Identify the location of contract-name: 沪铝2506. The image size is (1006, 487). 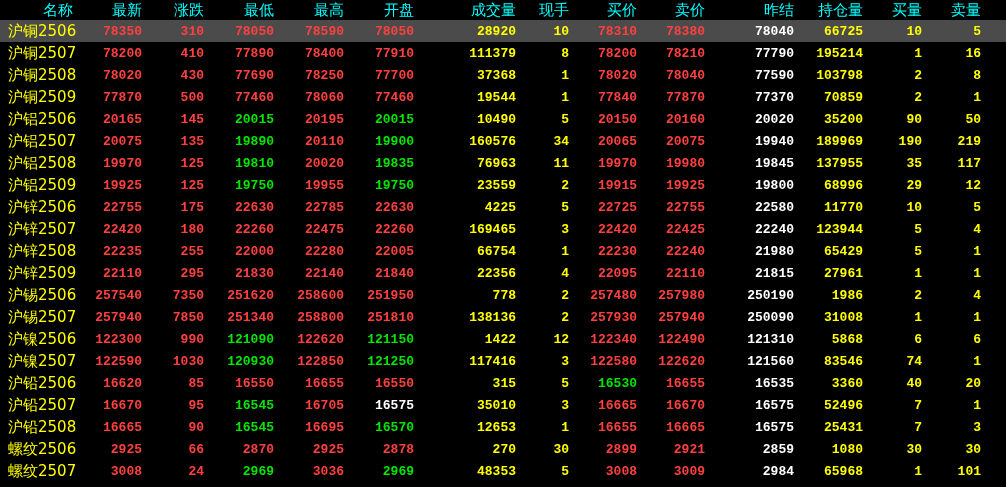
(42, 119).